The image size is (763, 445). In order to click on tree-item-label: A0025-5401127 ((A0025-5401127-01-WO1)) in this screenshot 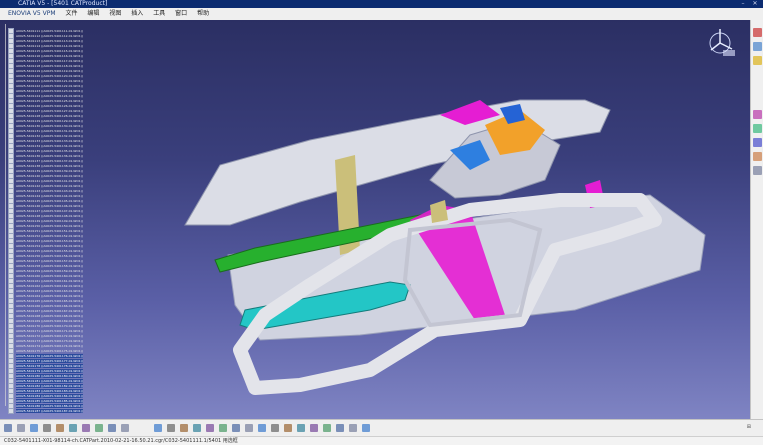, I will do `click(49, 110)`.